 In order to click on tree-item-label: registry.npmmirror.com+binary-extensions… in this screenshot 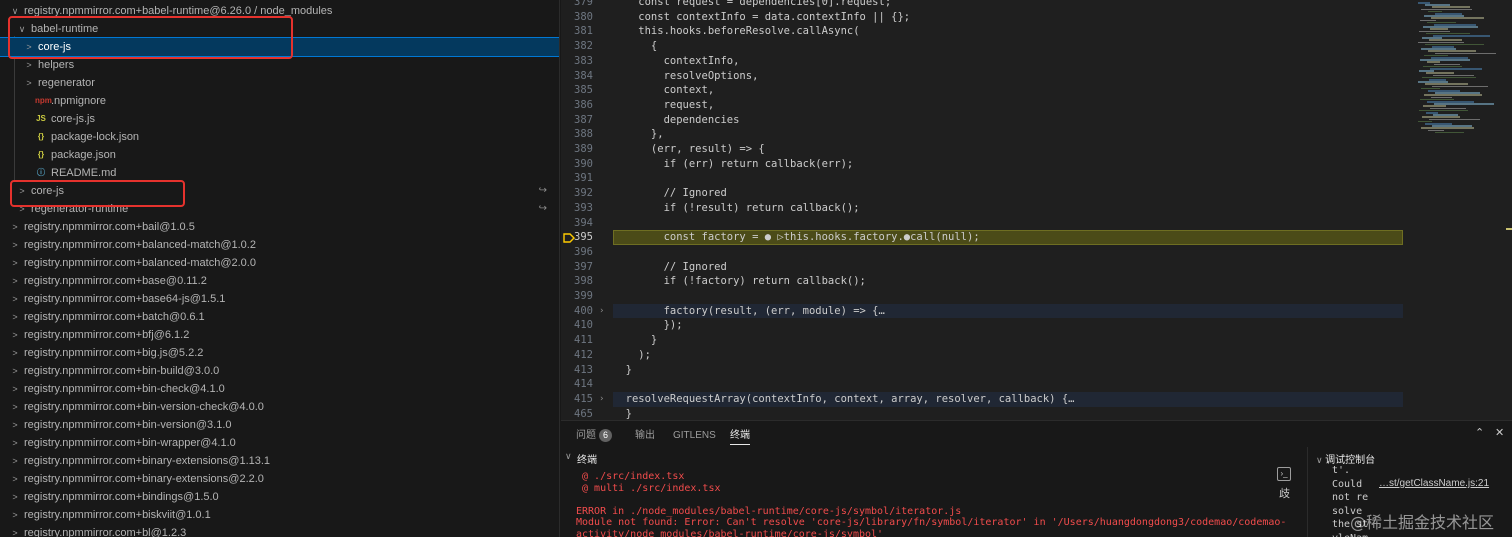, I will do `click(147, 461)`.